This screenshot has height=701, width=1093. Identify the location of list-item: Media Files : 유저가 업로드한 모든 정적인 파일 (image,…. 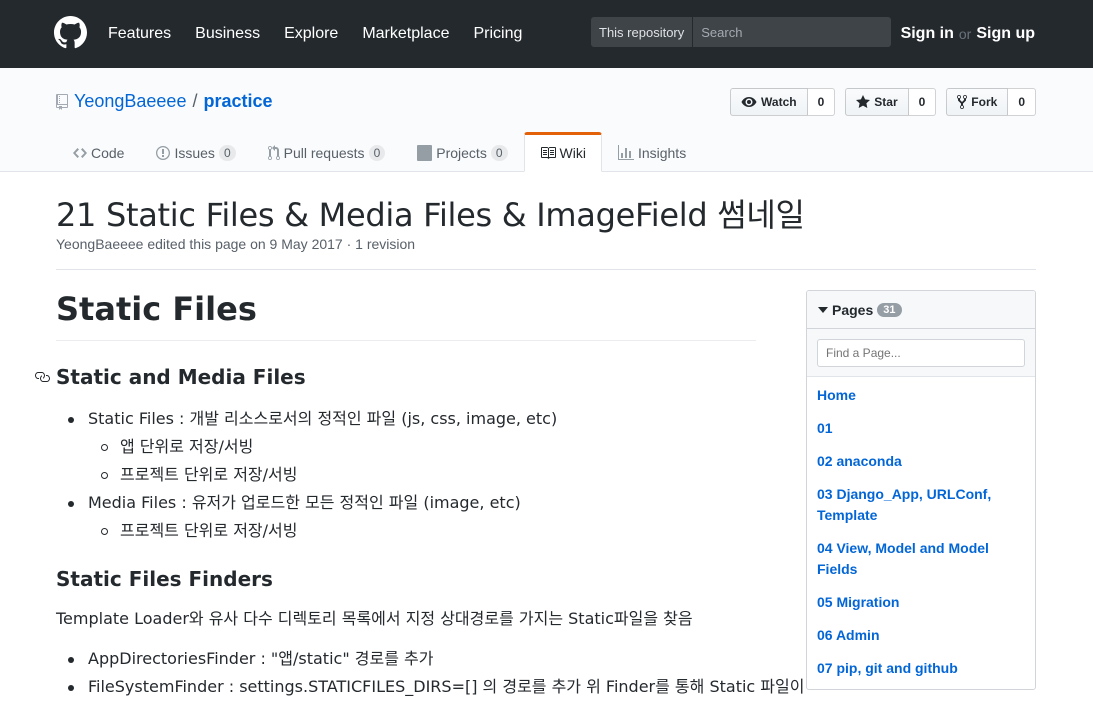
(412, 517).